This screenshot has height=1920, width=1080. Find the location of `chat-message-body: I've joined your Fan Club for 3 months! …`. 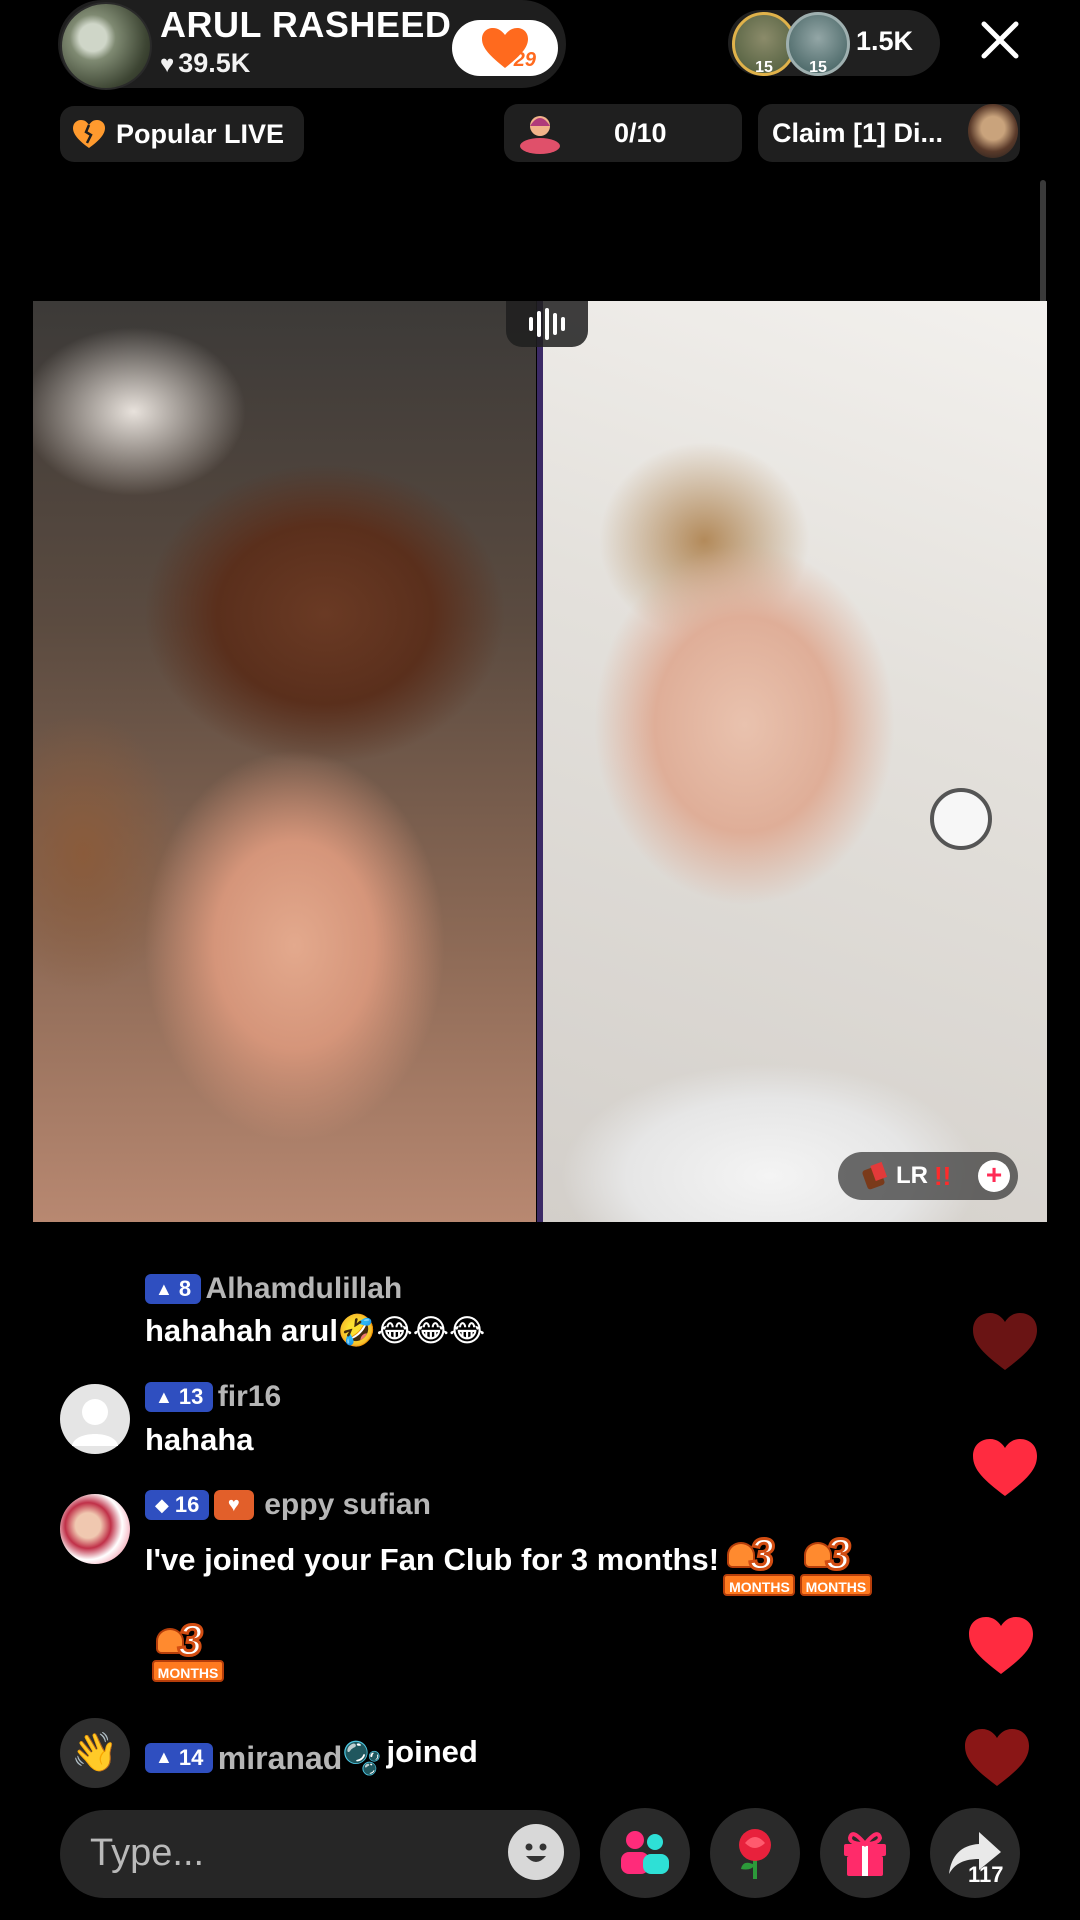

chat-message-body: I've joined your Fan Club for 3 months! … is located at coordinates (508, 1564).